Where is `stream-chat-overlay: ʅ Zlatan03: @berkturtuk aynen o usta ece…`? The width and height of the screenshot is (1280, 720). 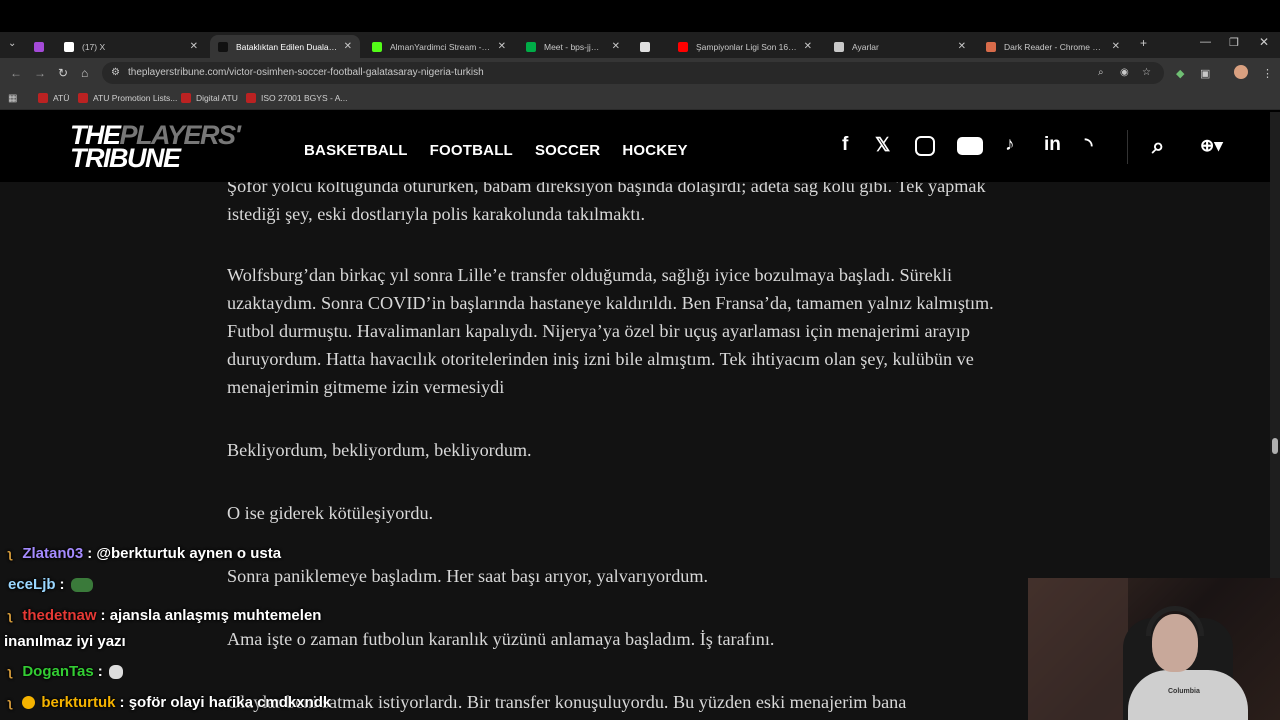
stream-chat-overlay: ʅ Zlatan03: @berkturtuk aynen o usta ece… is located at coordinates (210, 620).